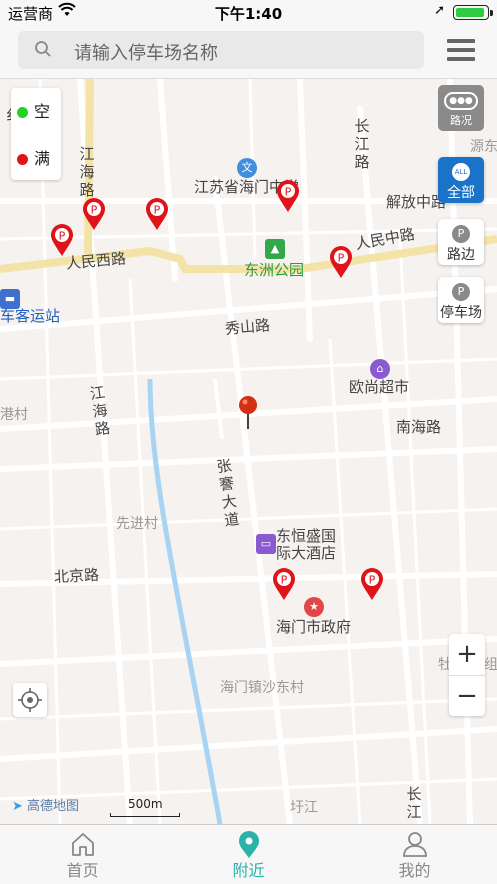 This screenshot has height=884, width=497. I want to click on school-icon: 文, so click(247, 168).